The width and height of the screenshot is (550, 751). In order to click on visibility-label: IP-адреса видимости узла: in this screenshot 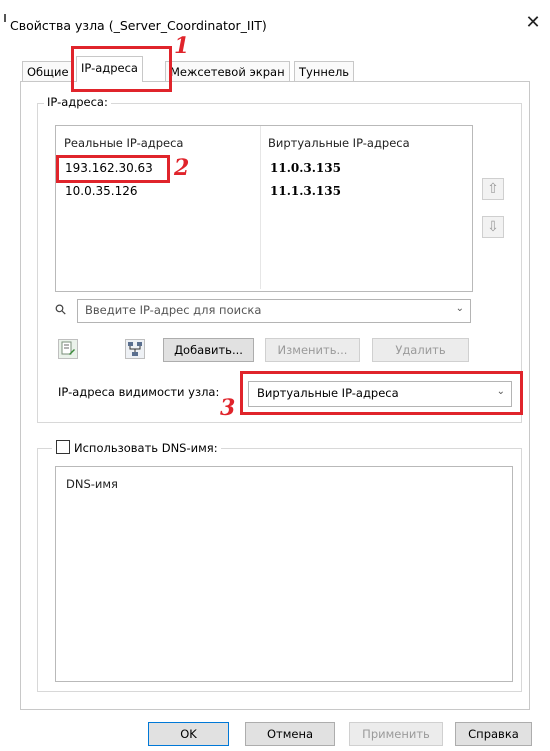, I will do `click(139, 392)`.